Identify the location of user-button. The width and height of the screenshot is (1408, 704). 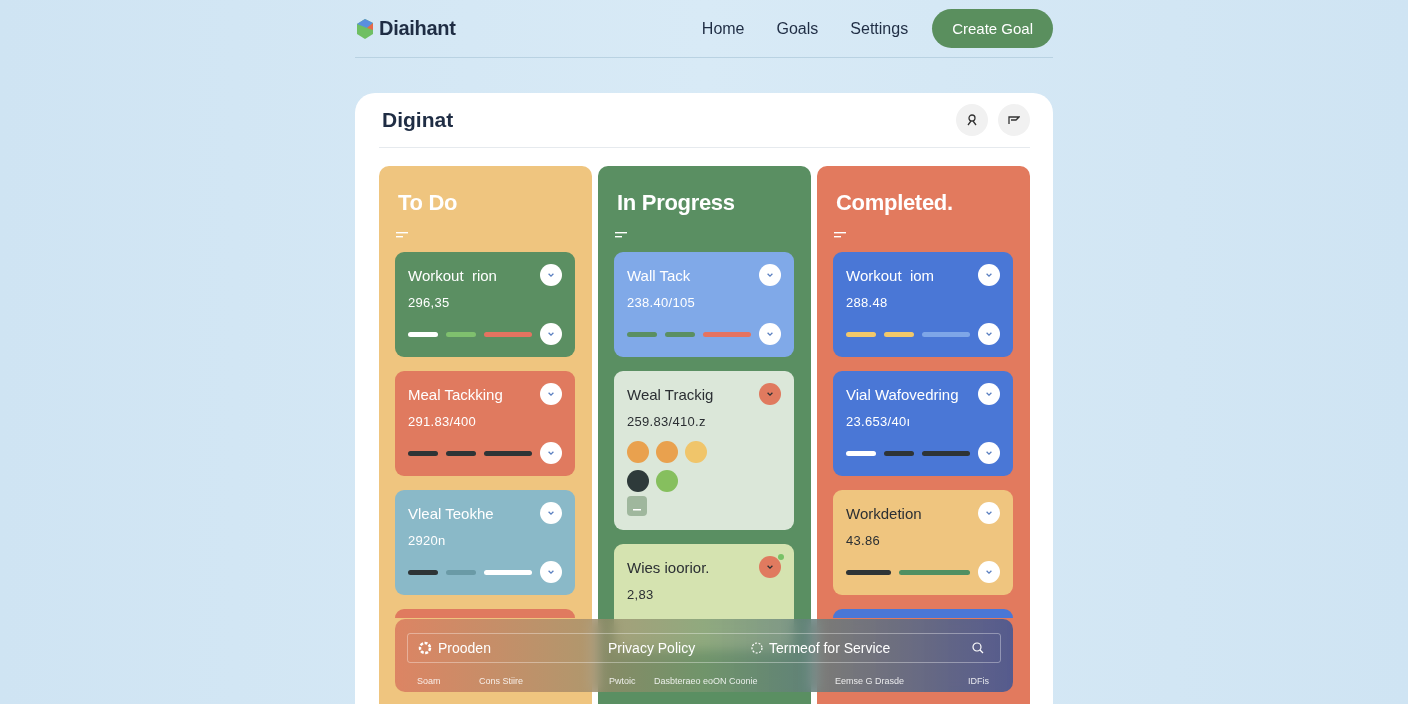
(972, 120).